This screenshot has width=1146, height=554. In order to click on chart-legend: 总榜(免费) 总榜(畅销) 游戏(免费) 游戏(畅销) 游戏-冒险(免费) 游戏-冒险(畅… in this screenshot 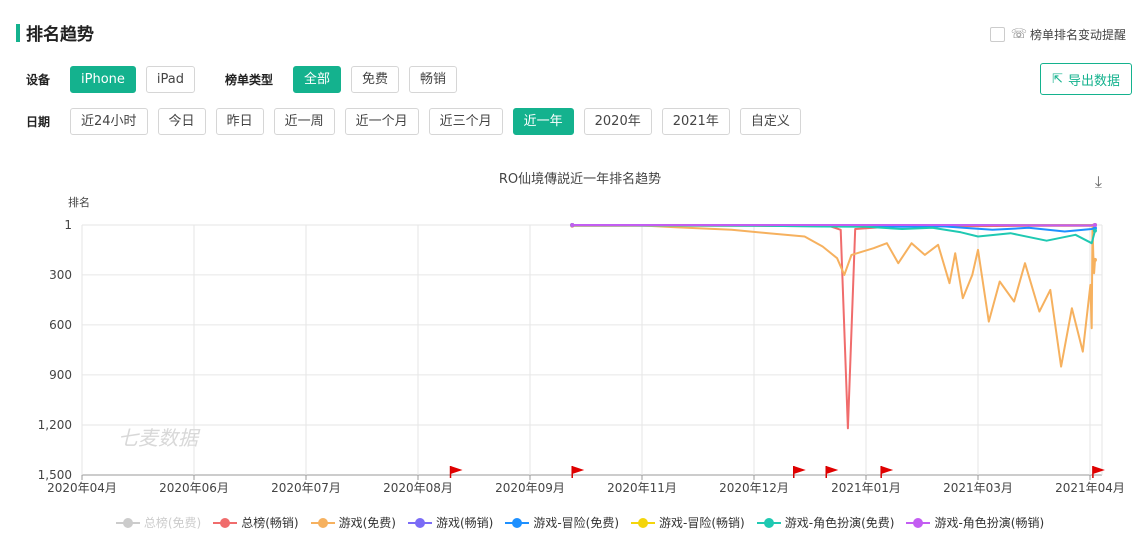, I will do `click(573, 522)`.